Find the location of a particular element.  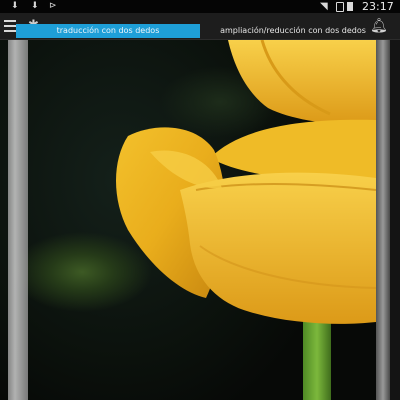

tulip-upper-petal is located at coordinates (302, 82).